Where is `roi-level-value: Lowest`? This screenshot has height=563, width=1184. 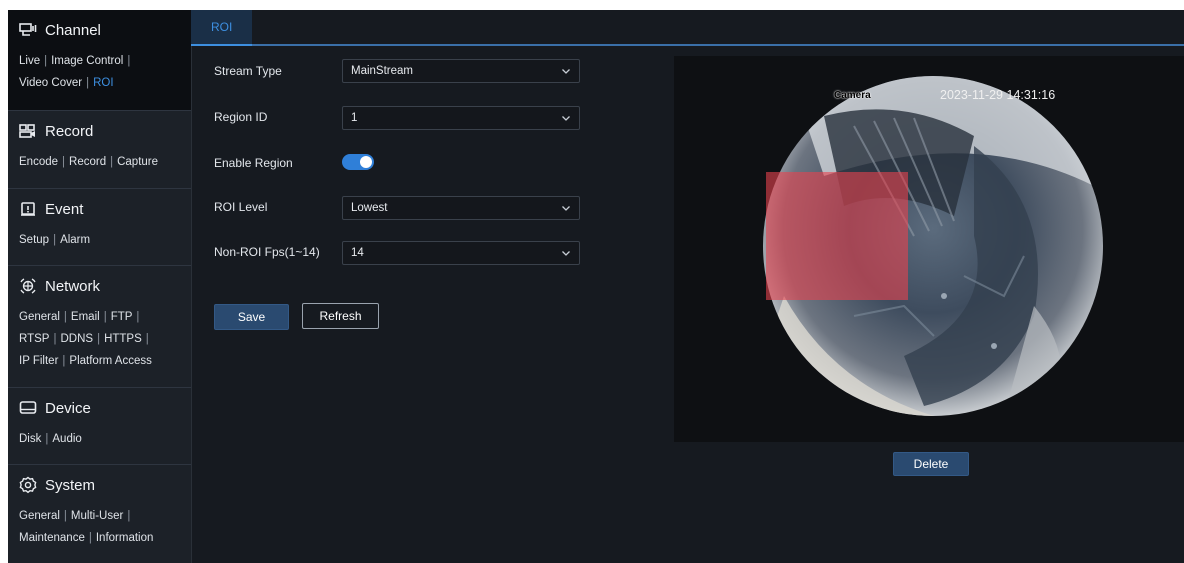
roi-level-value: Lowest is located at coordinates (369, 208).